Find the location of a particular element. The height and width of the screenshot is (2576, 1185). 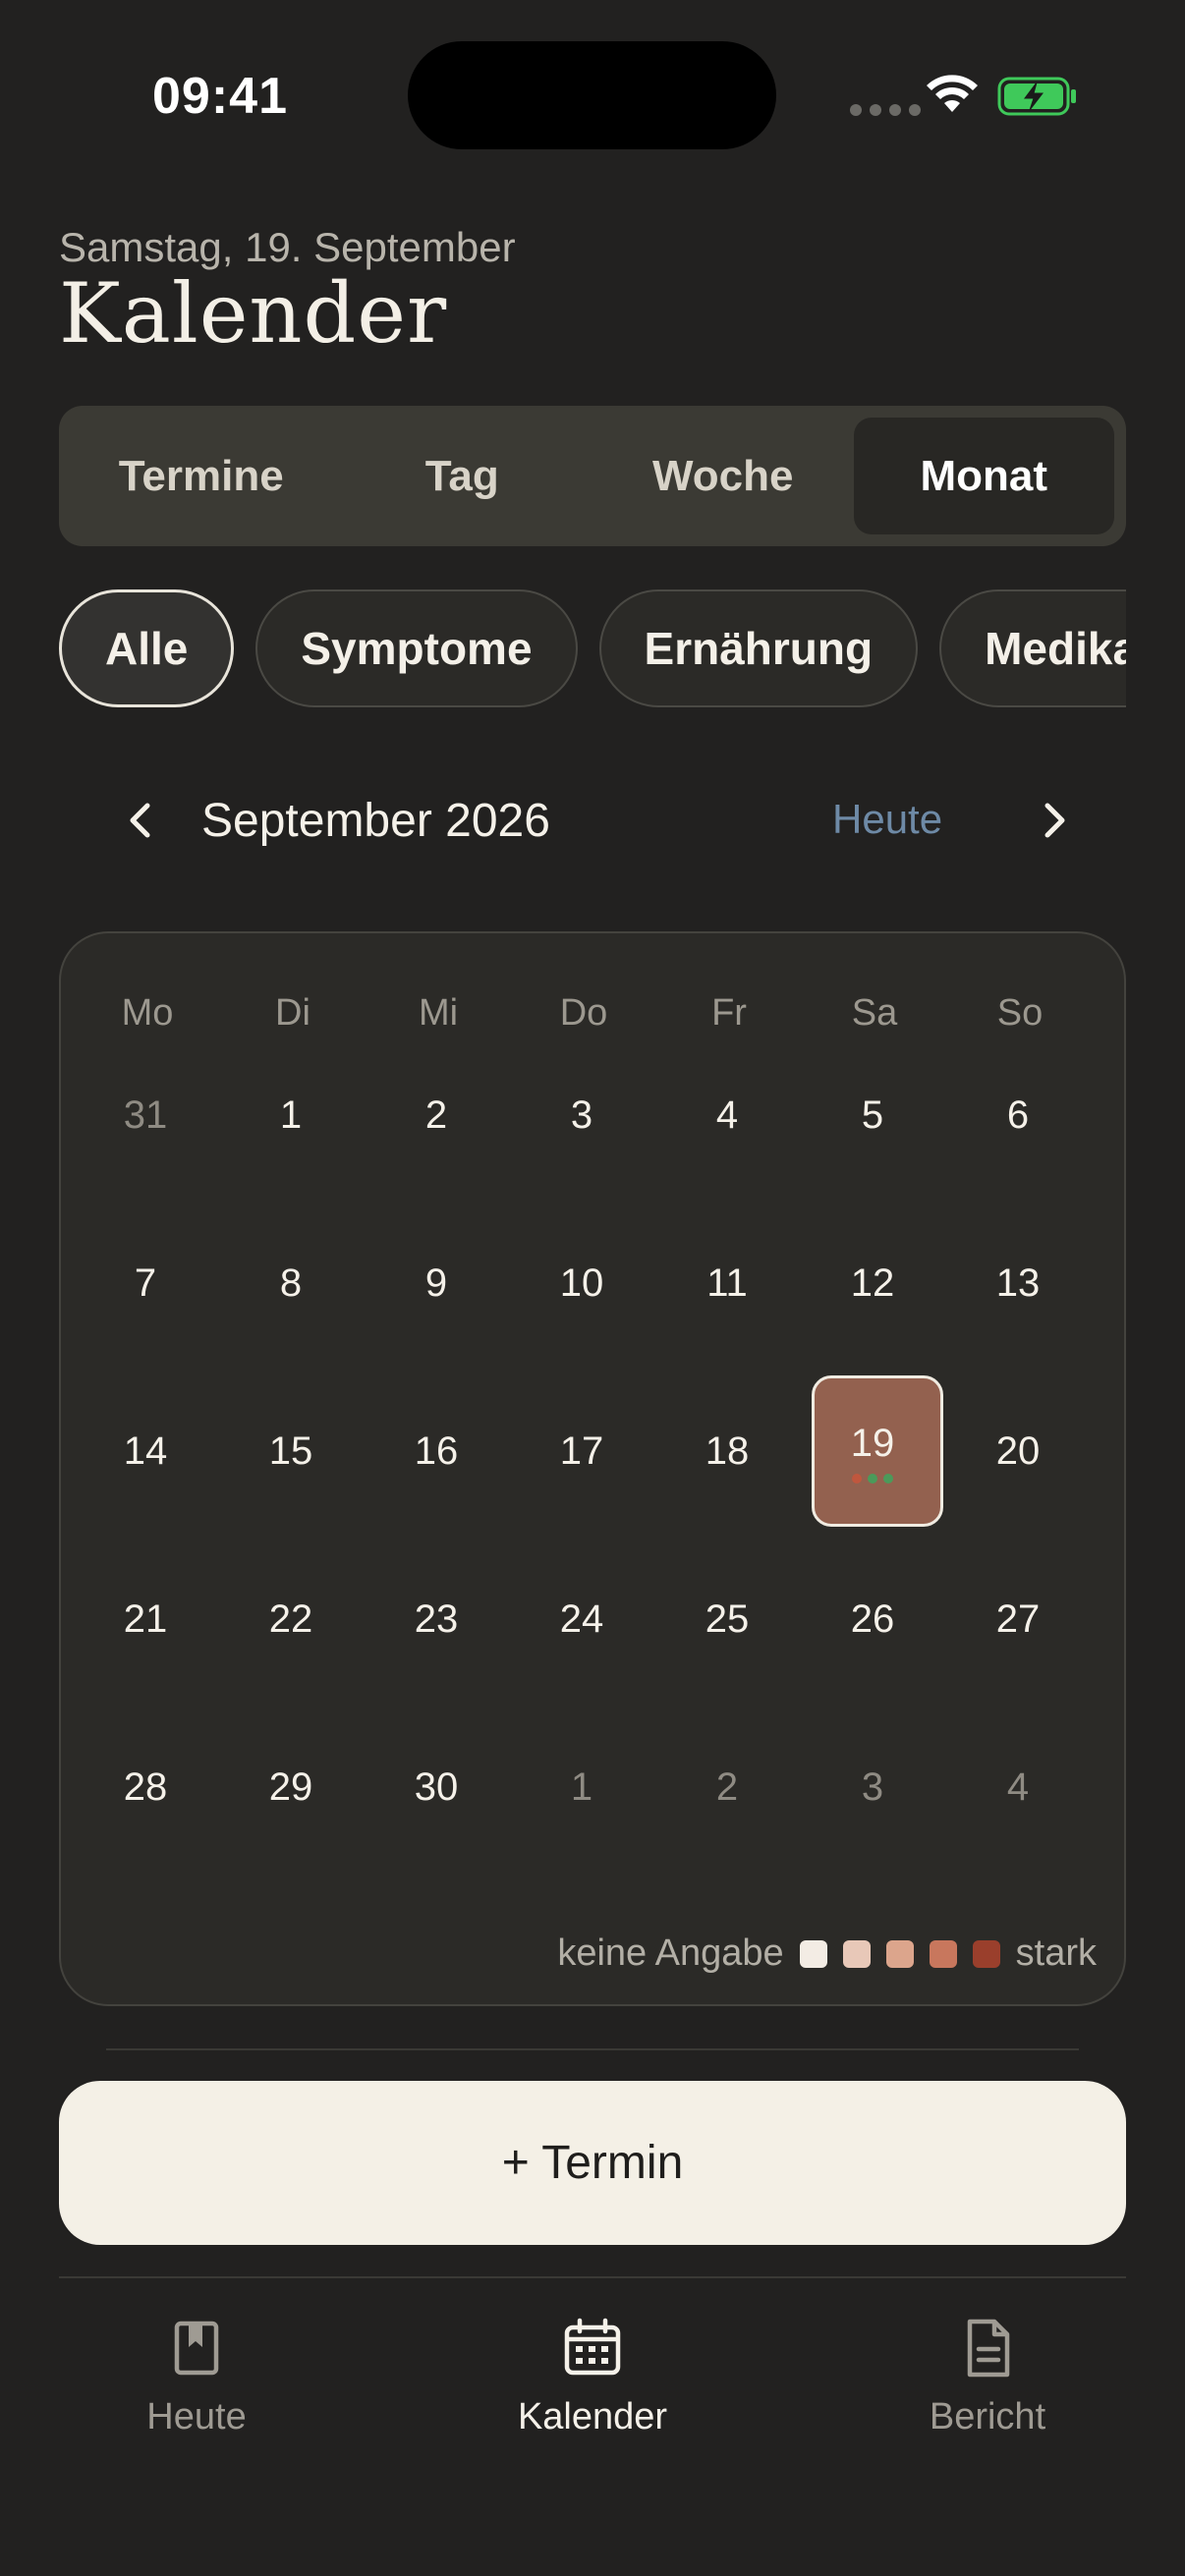

day-number: 15 is located at coordinates (290, 1451).